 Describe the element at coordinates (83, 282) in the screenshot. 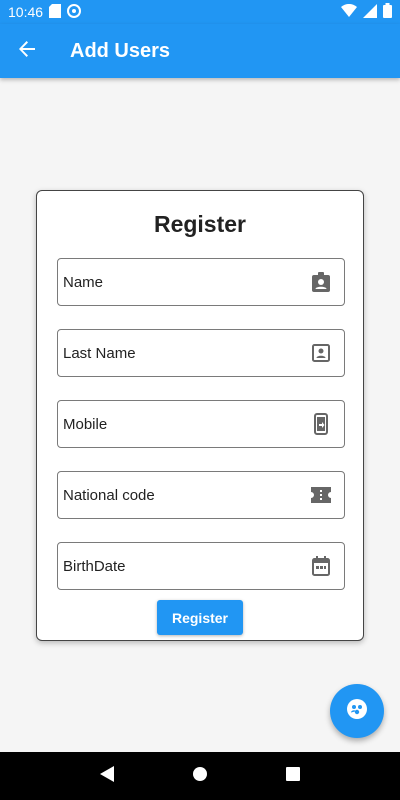

I see `name-field-label: Name` at that location.